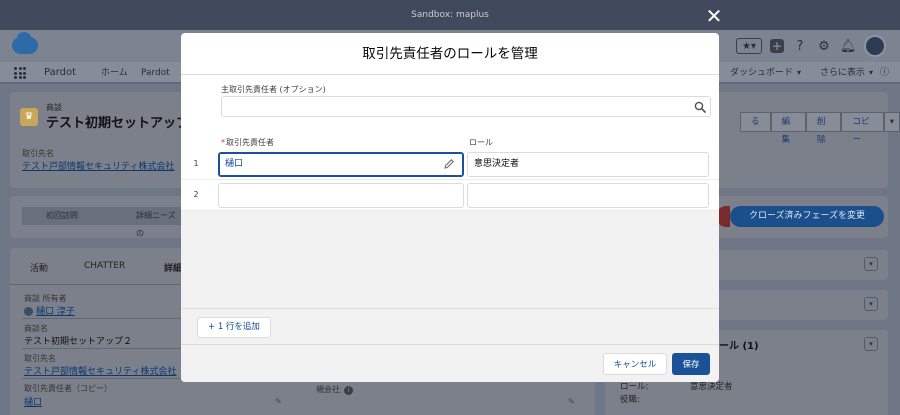 This screenshot has width=900, height=415. I want to click on contact-cell-value: 樋口, so click(234, 164).